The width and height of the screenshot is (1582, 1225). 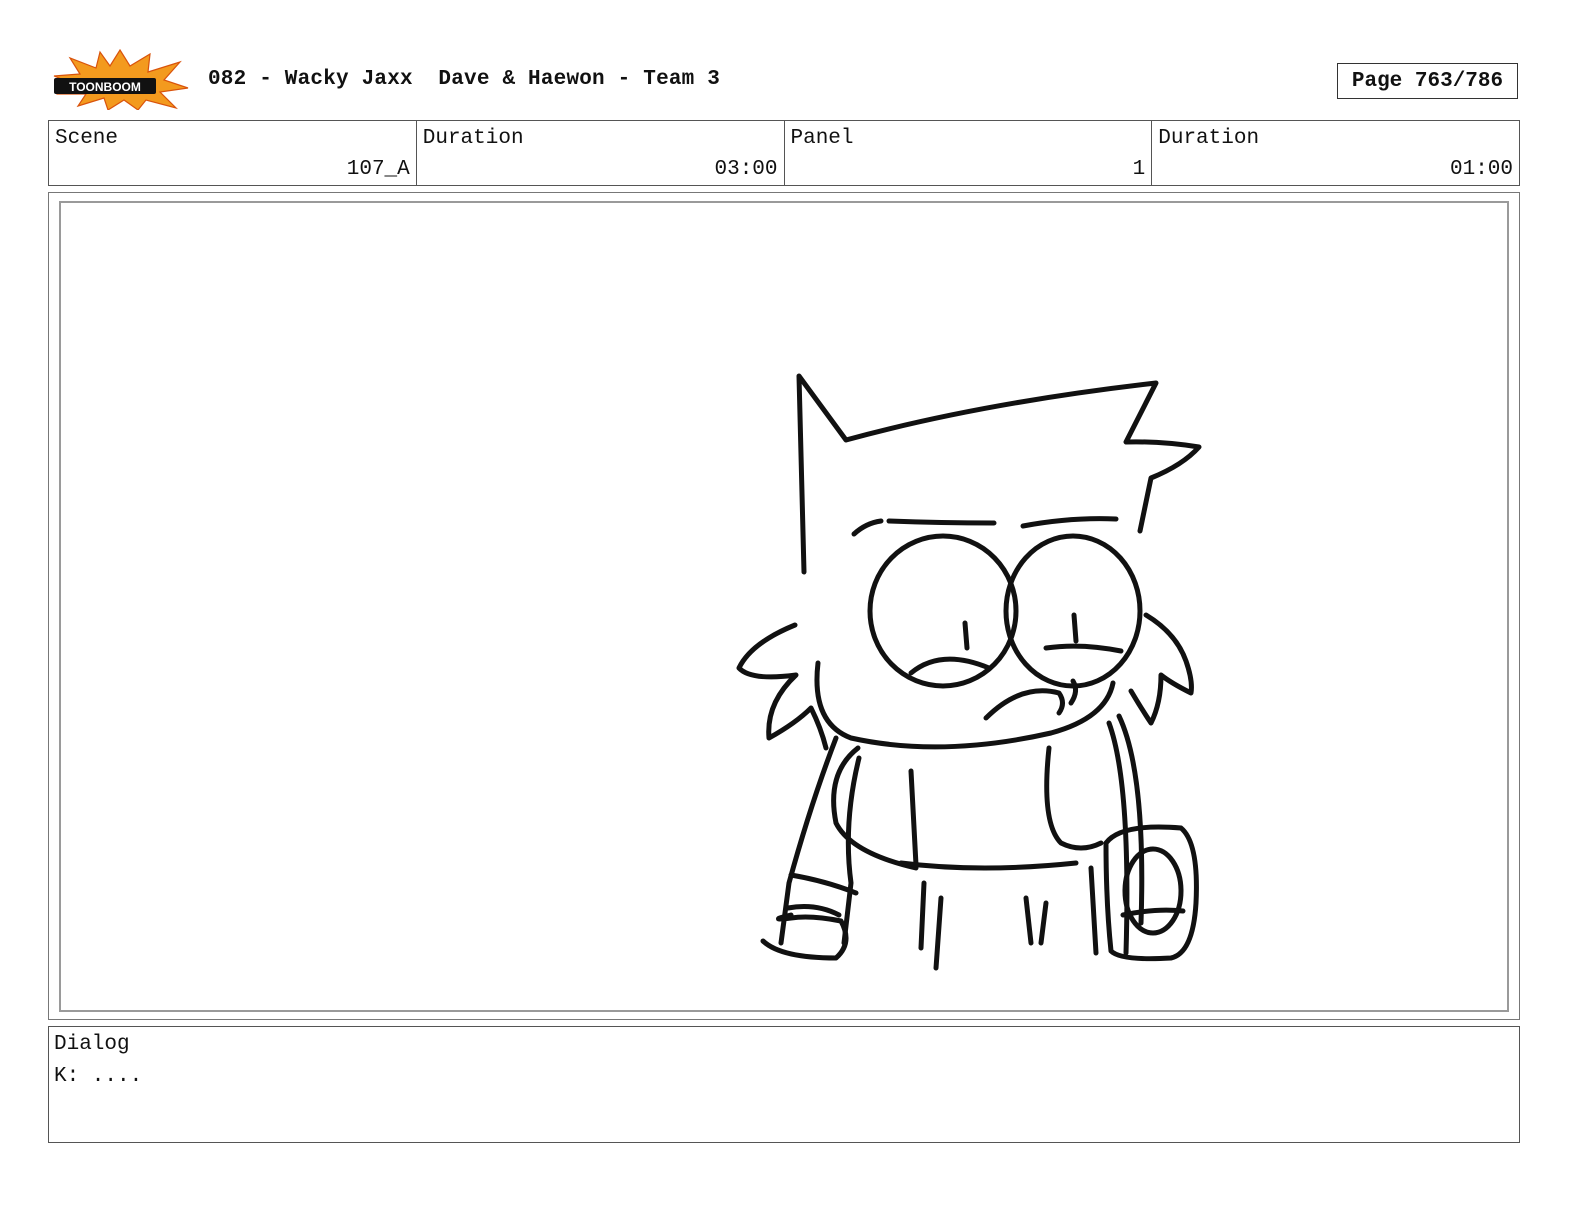 What do you see at coordinates (1427, 81) in the screenshot?
I see `page-number: Page 763/786` at bounding box center [1427, 81].